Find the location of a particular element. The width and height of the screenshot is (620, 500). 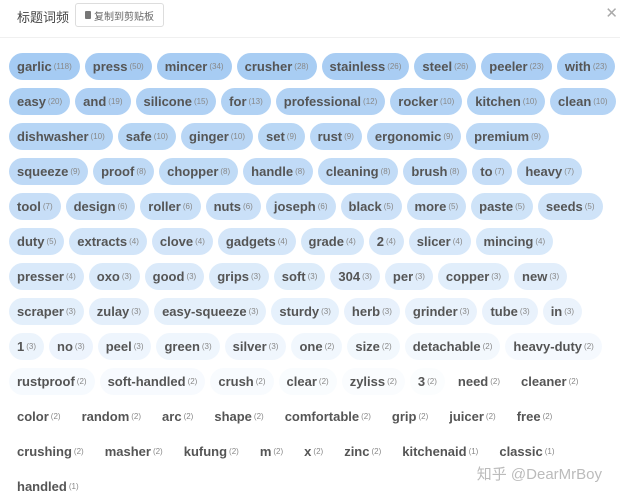

word-tag: peeler (23) is located at coordinates (516, 66).